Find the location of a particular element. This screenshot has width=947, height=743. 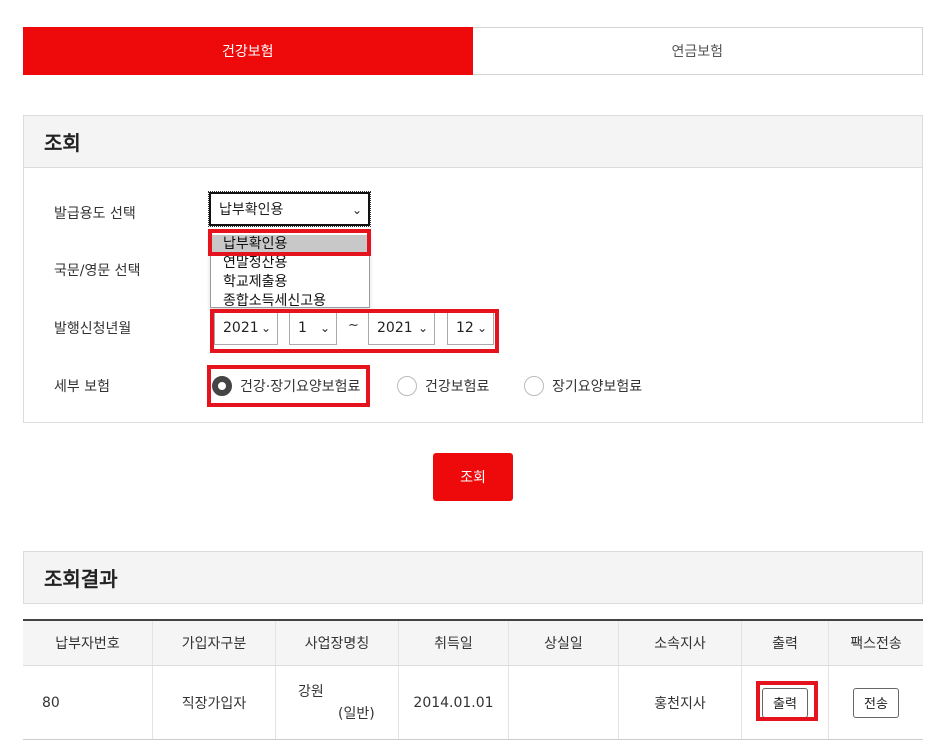

radio-longterm-label: 장기요양보험료 is located at coordinates (597, 387).